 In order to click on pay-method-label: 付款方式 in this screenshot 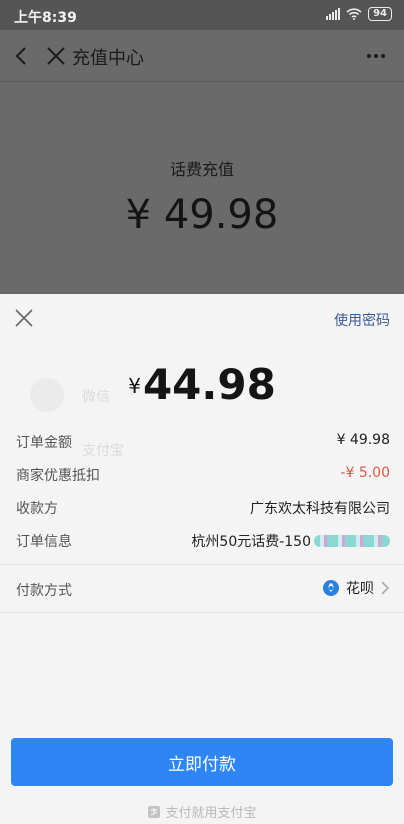, I will do `click(44, 591)`.